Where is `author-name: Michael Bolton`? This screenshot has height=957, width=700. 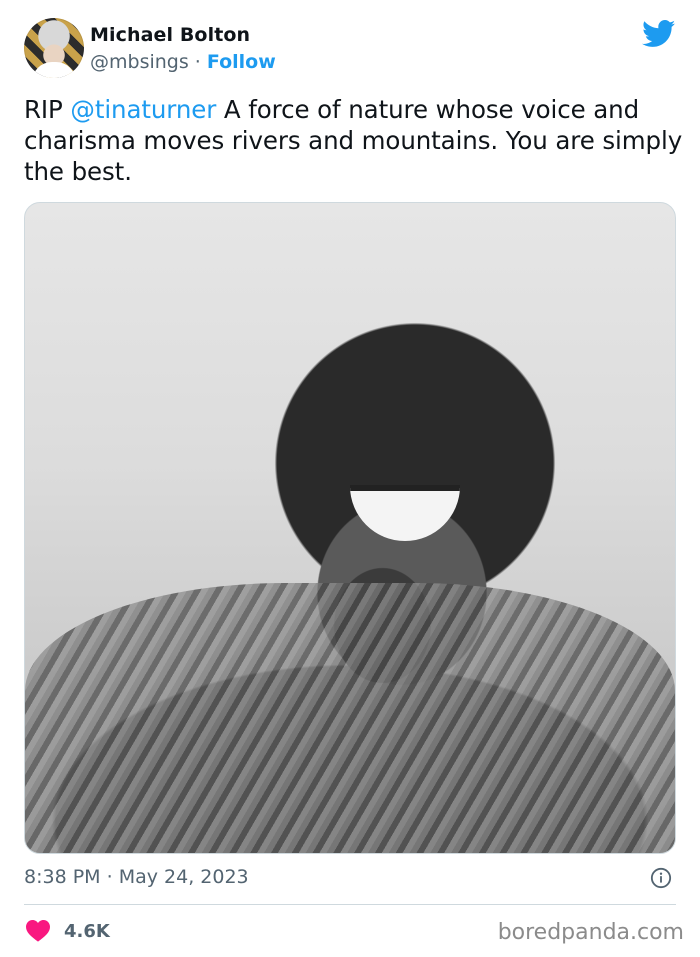
author-name: Michael Bolton is located at coordinates (170, 35).